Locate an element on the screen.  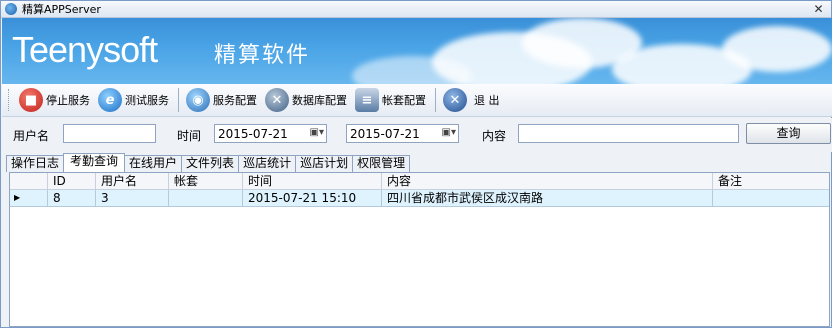
filter-bar: 用户名 时间 2015-07-21 ▣▾ 2015-07-21 ▣▾ 内容 查询 is located at coordinates (417, 135).